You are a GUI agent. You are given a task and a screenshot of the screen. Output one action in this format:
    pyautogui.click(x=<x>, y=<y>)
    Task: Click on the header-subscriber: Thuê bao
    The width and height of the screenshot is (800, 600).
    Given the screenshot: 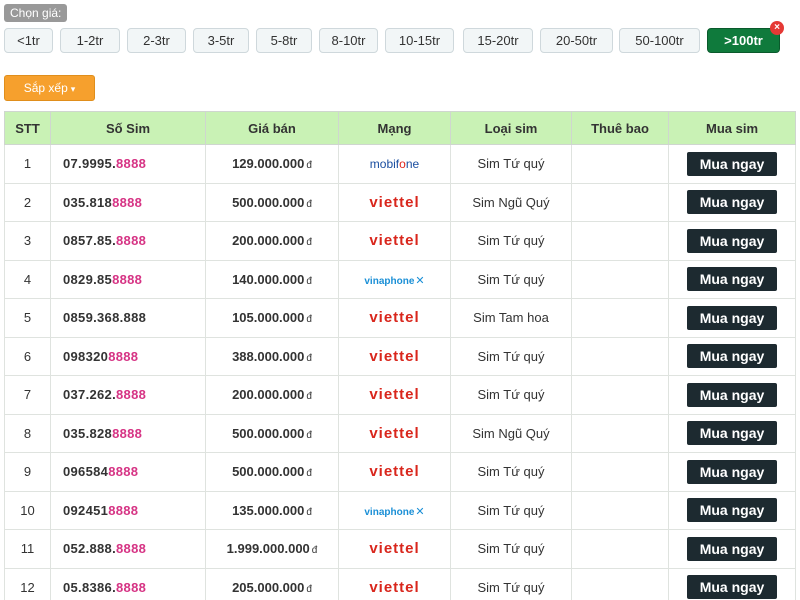 What is the action you would take?
    pyautogui.click(x=620, y=128)
    